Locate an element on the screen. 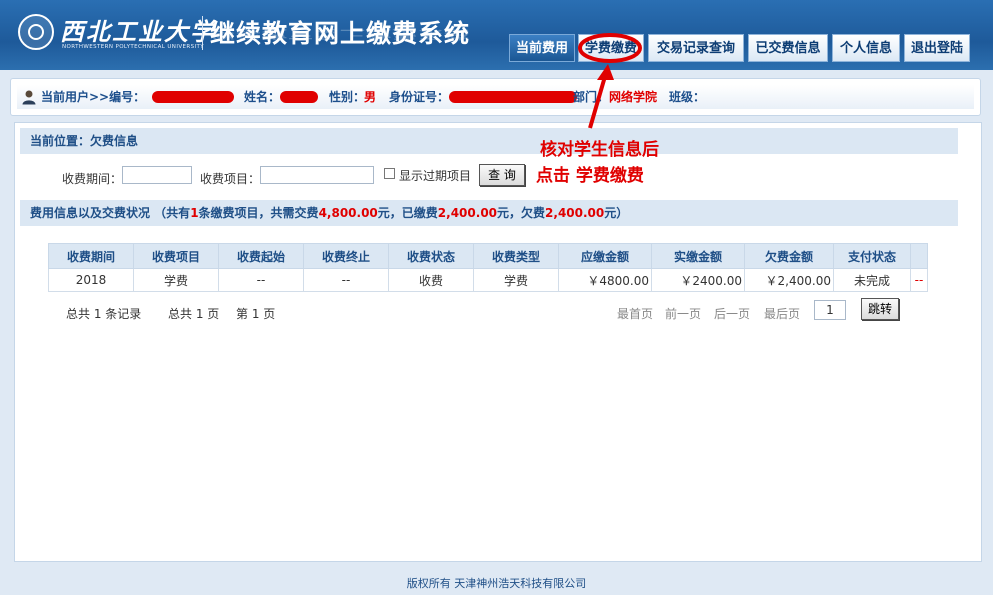 This screenshot has width=993, height=595. university-seal-icon is located at coordinates (36, 32).